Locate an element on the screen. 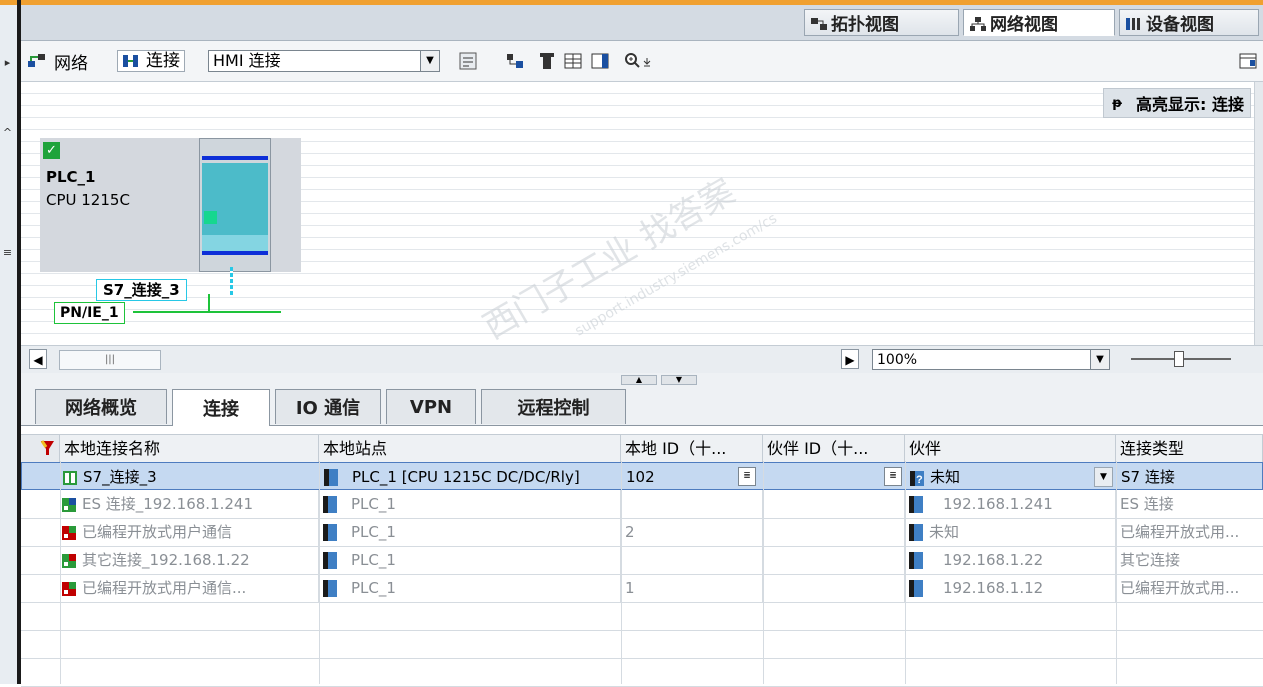 The width and height of the screenshot is (1263, 687). panel-toggle-icon is located at coordinates (1248, 61).